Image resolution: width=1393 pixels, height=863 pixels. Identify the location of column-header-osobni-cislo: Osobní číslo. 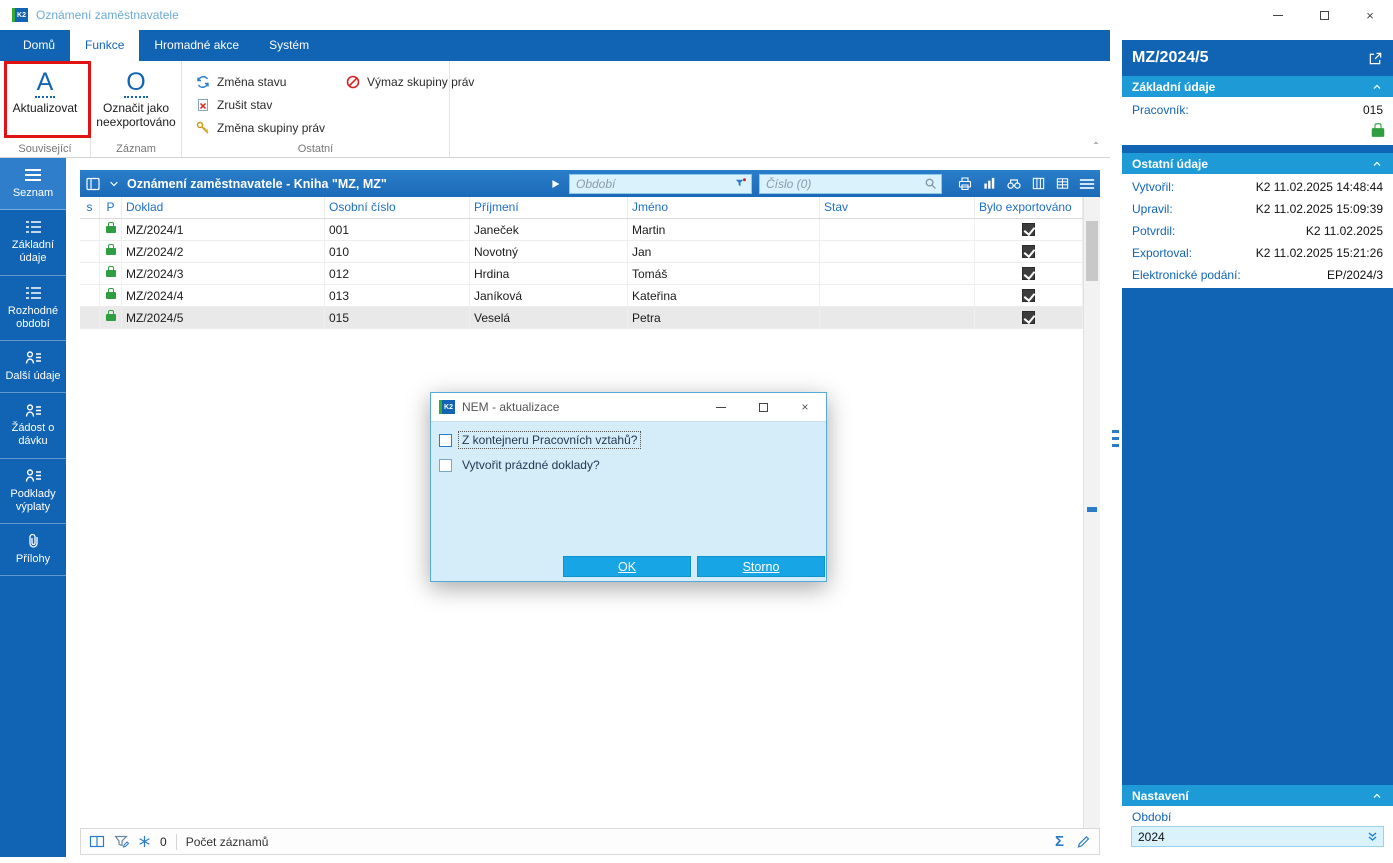
(397, 207).